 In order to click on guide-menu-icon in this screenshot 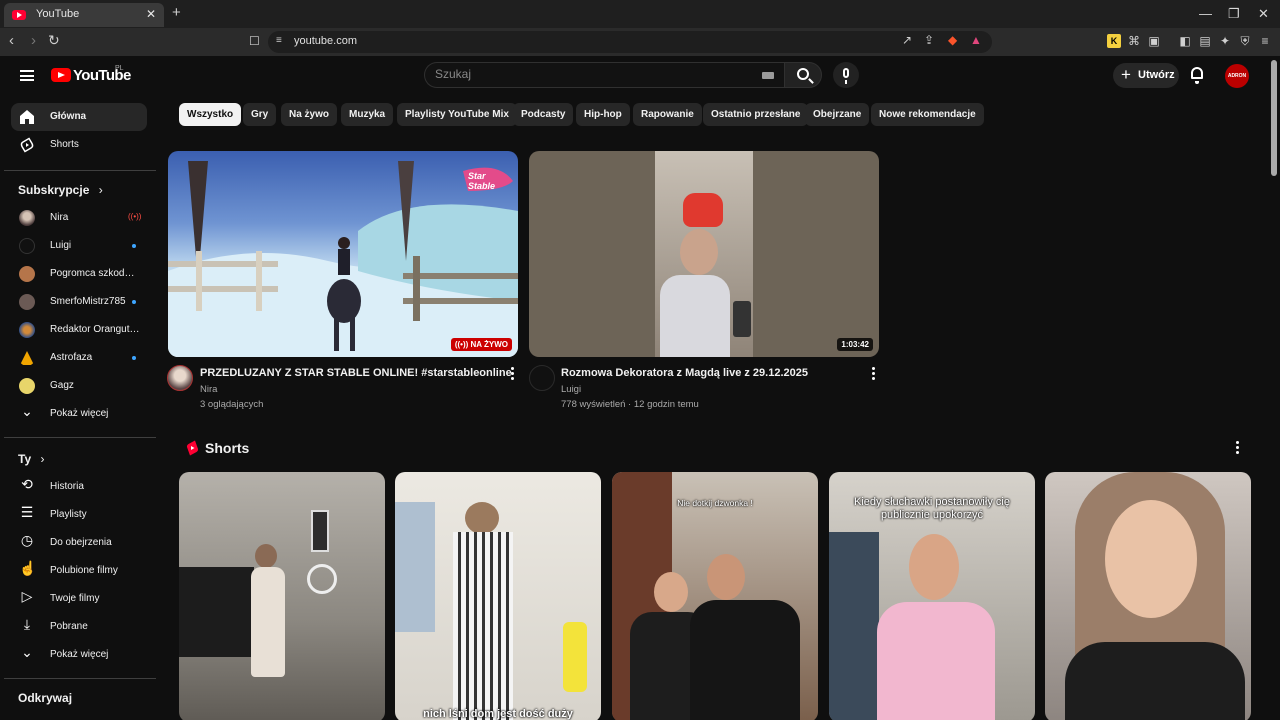, I will do `click(27, 75)`.